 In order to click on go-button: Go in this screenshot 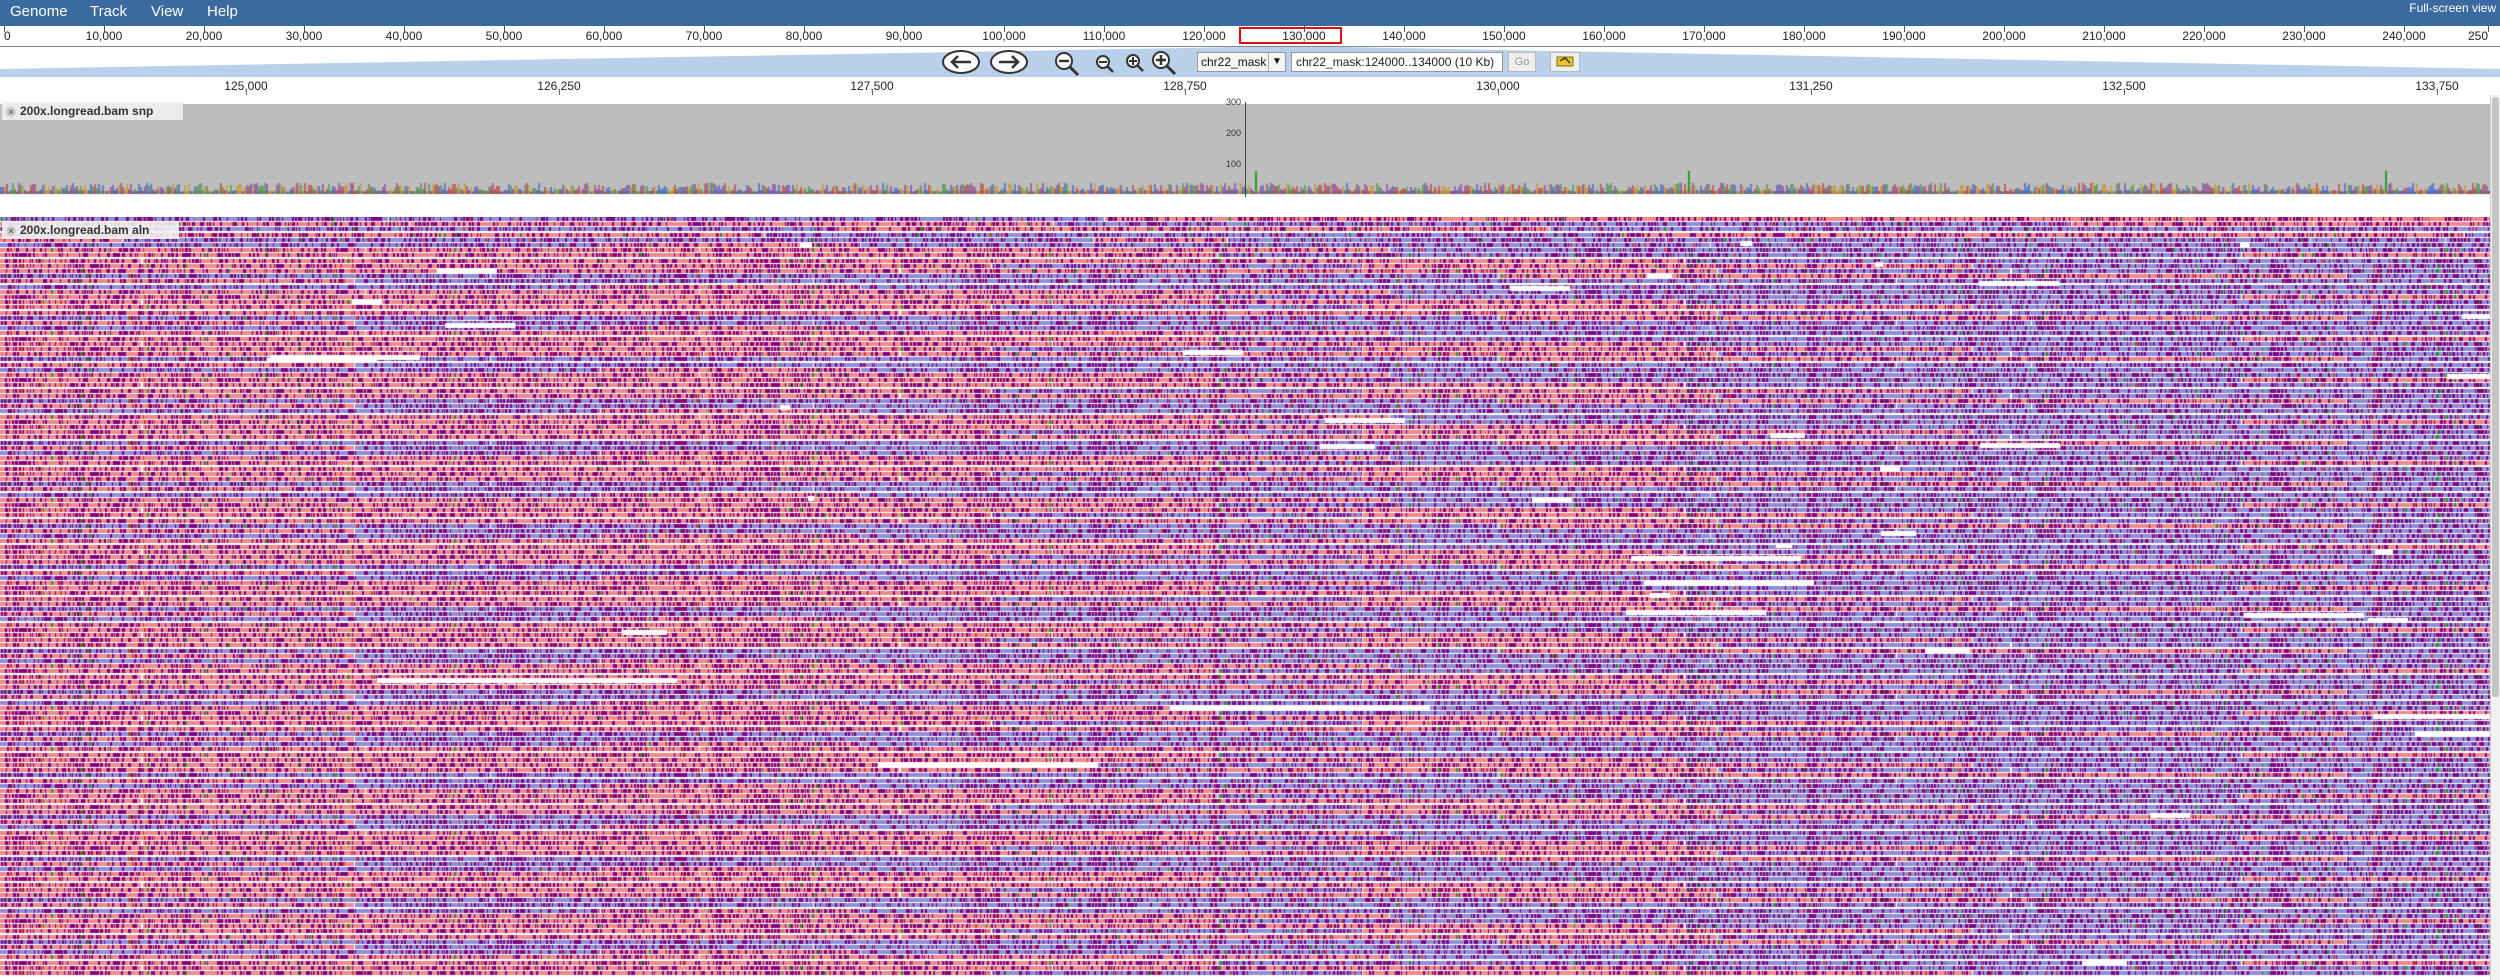, I will do `click(1522, 62)`.